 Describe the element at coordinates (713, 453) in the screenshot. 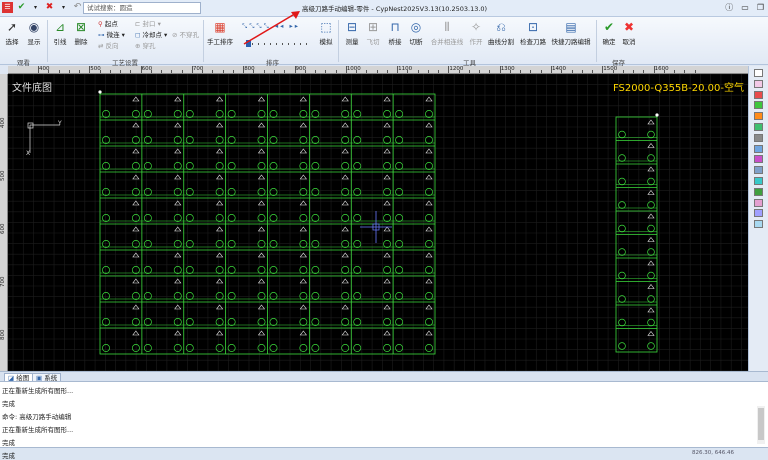

I see `cursor-coordinates: 826.30, 646.46` at that location.